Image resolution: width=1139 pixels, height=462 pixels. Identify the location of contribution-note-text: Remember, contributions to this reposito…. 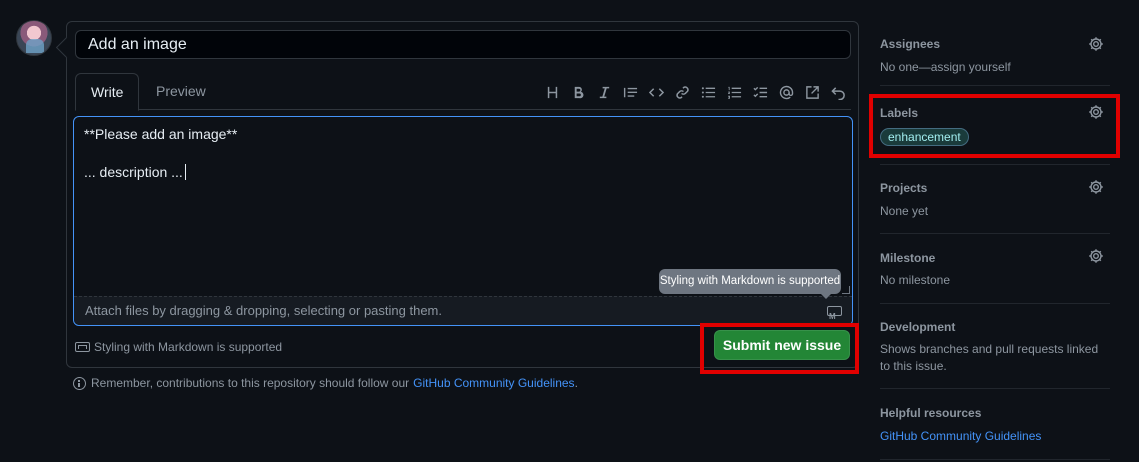
(250, 383).